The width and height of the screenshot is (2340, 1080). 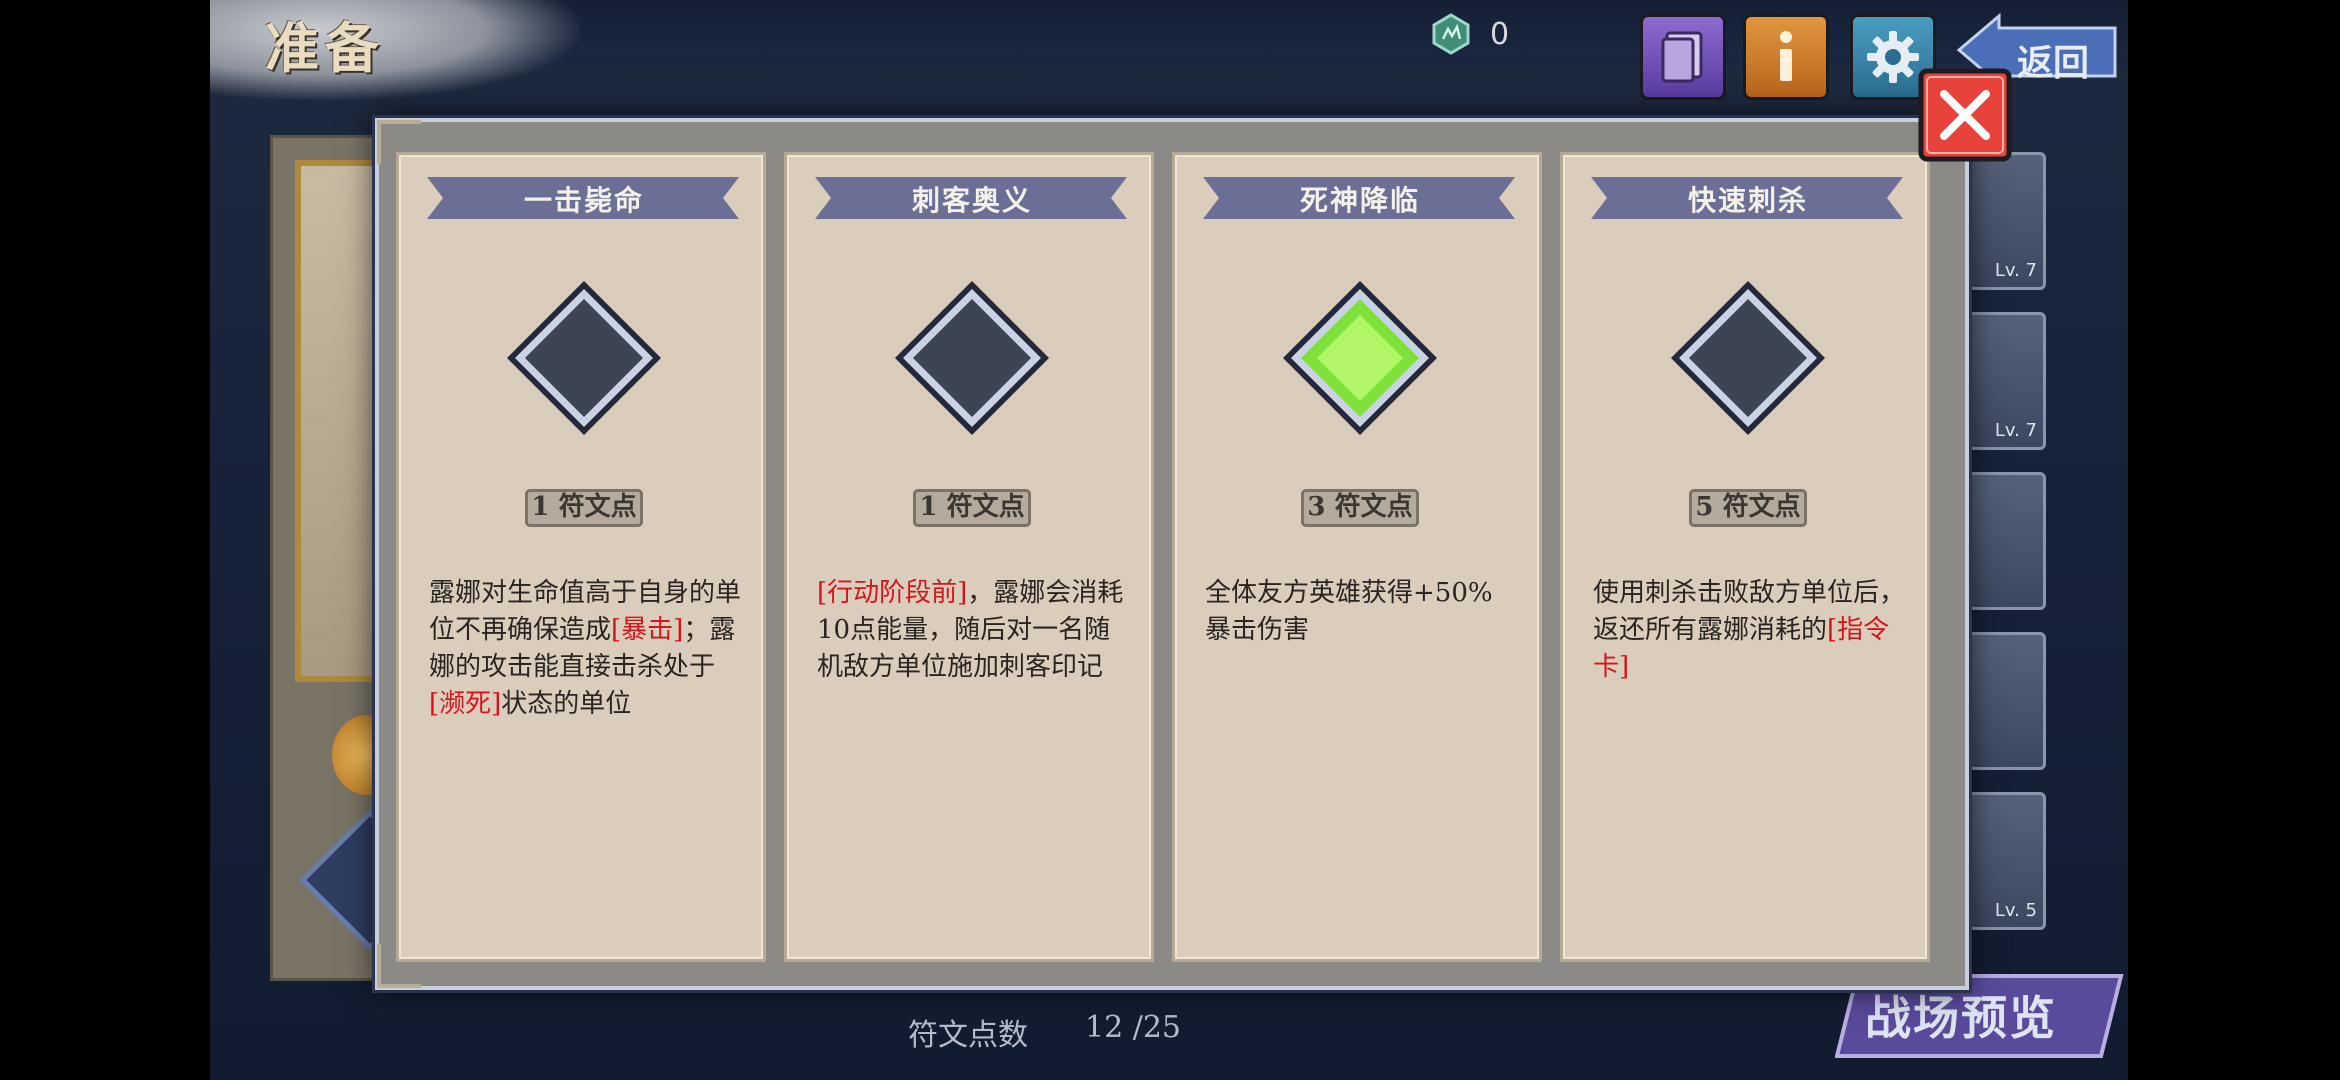 I want to click on keyword-highlight: [行动阶段前], so click(x=892, y=593).